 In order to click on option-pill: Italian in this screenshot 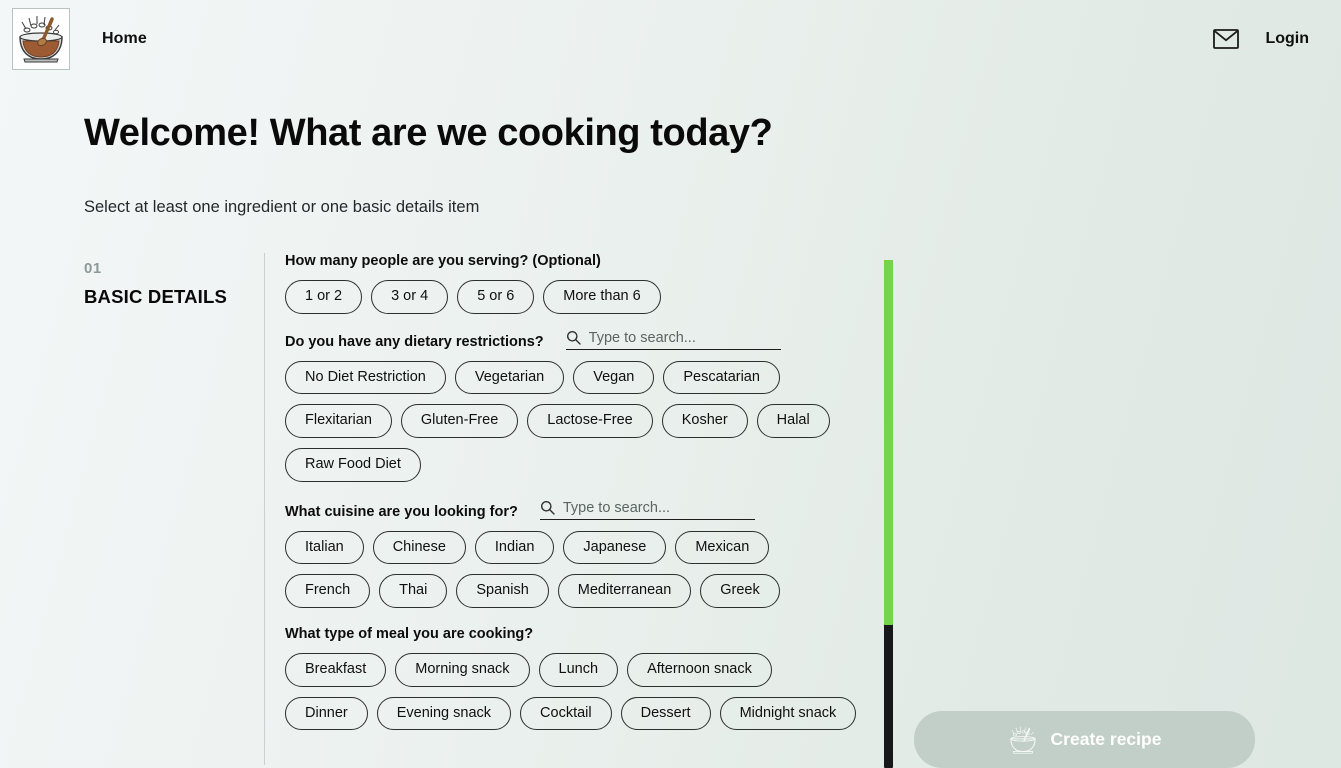, I will do `click(324, 547)`.